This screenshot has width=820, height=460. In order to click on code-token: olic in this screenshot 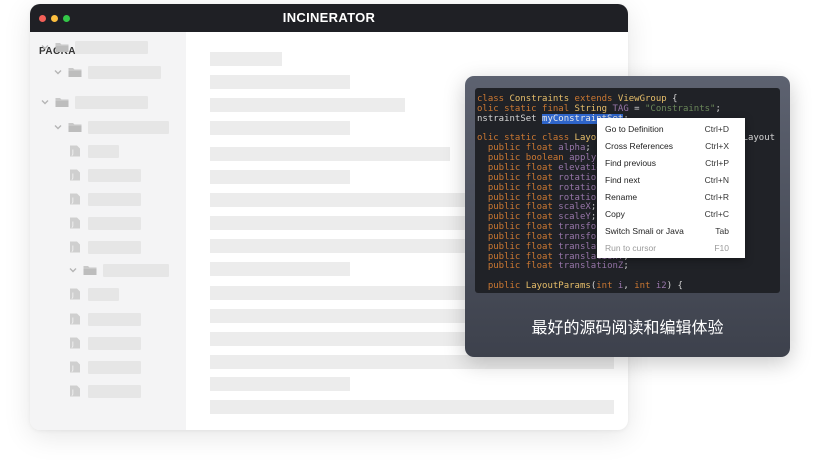, I will do `click(491, 138)`.